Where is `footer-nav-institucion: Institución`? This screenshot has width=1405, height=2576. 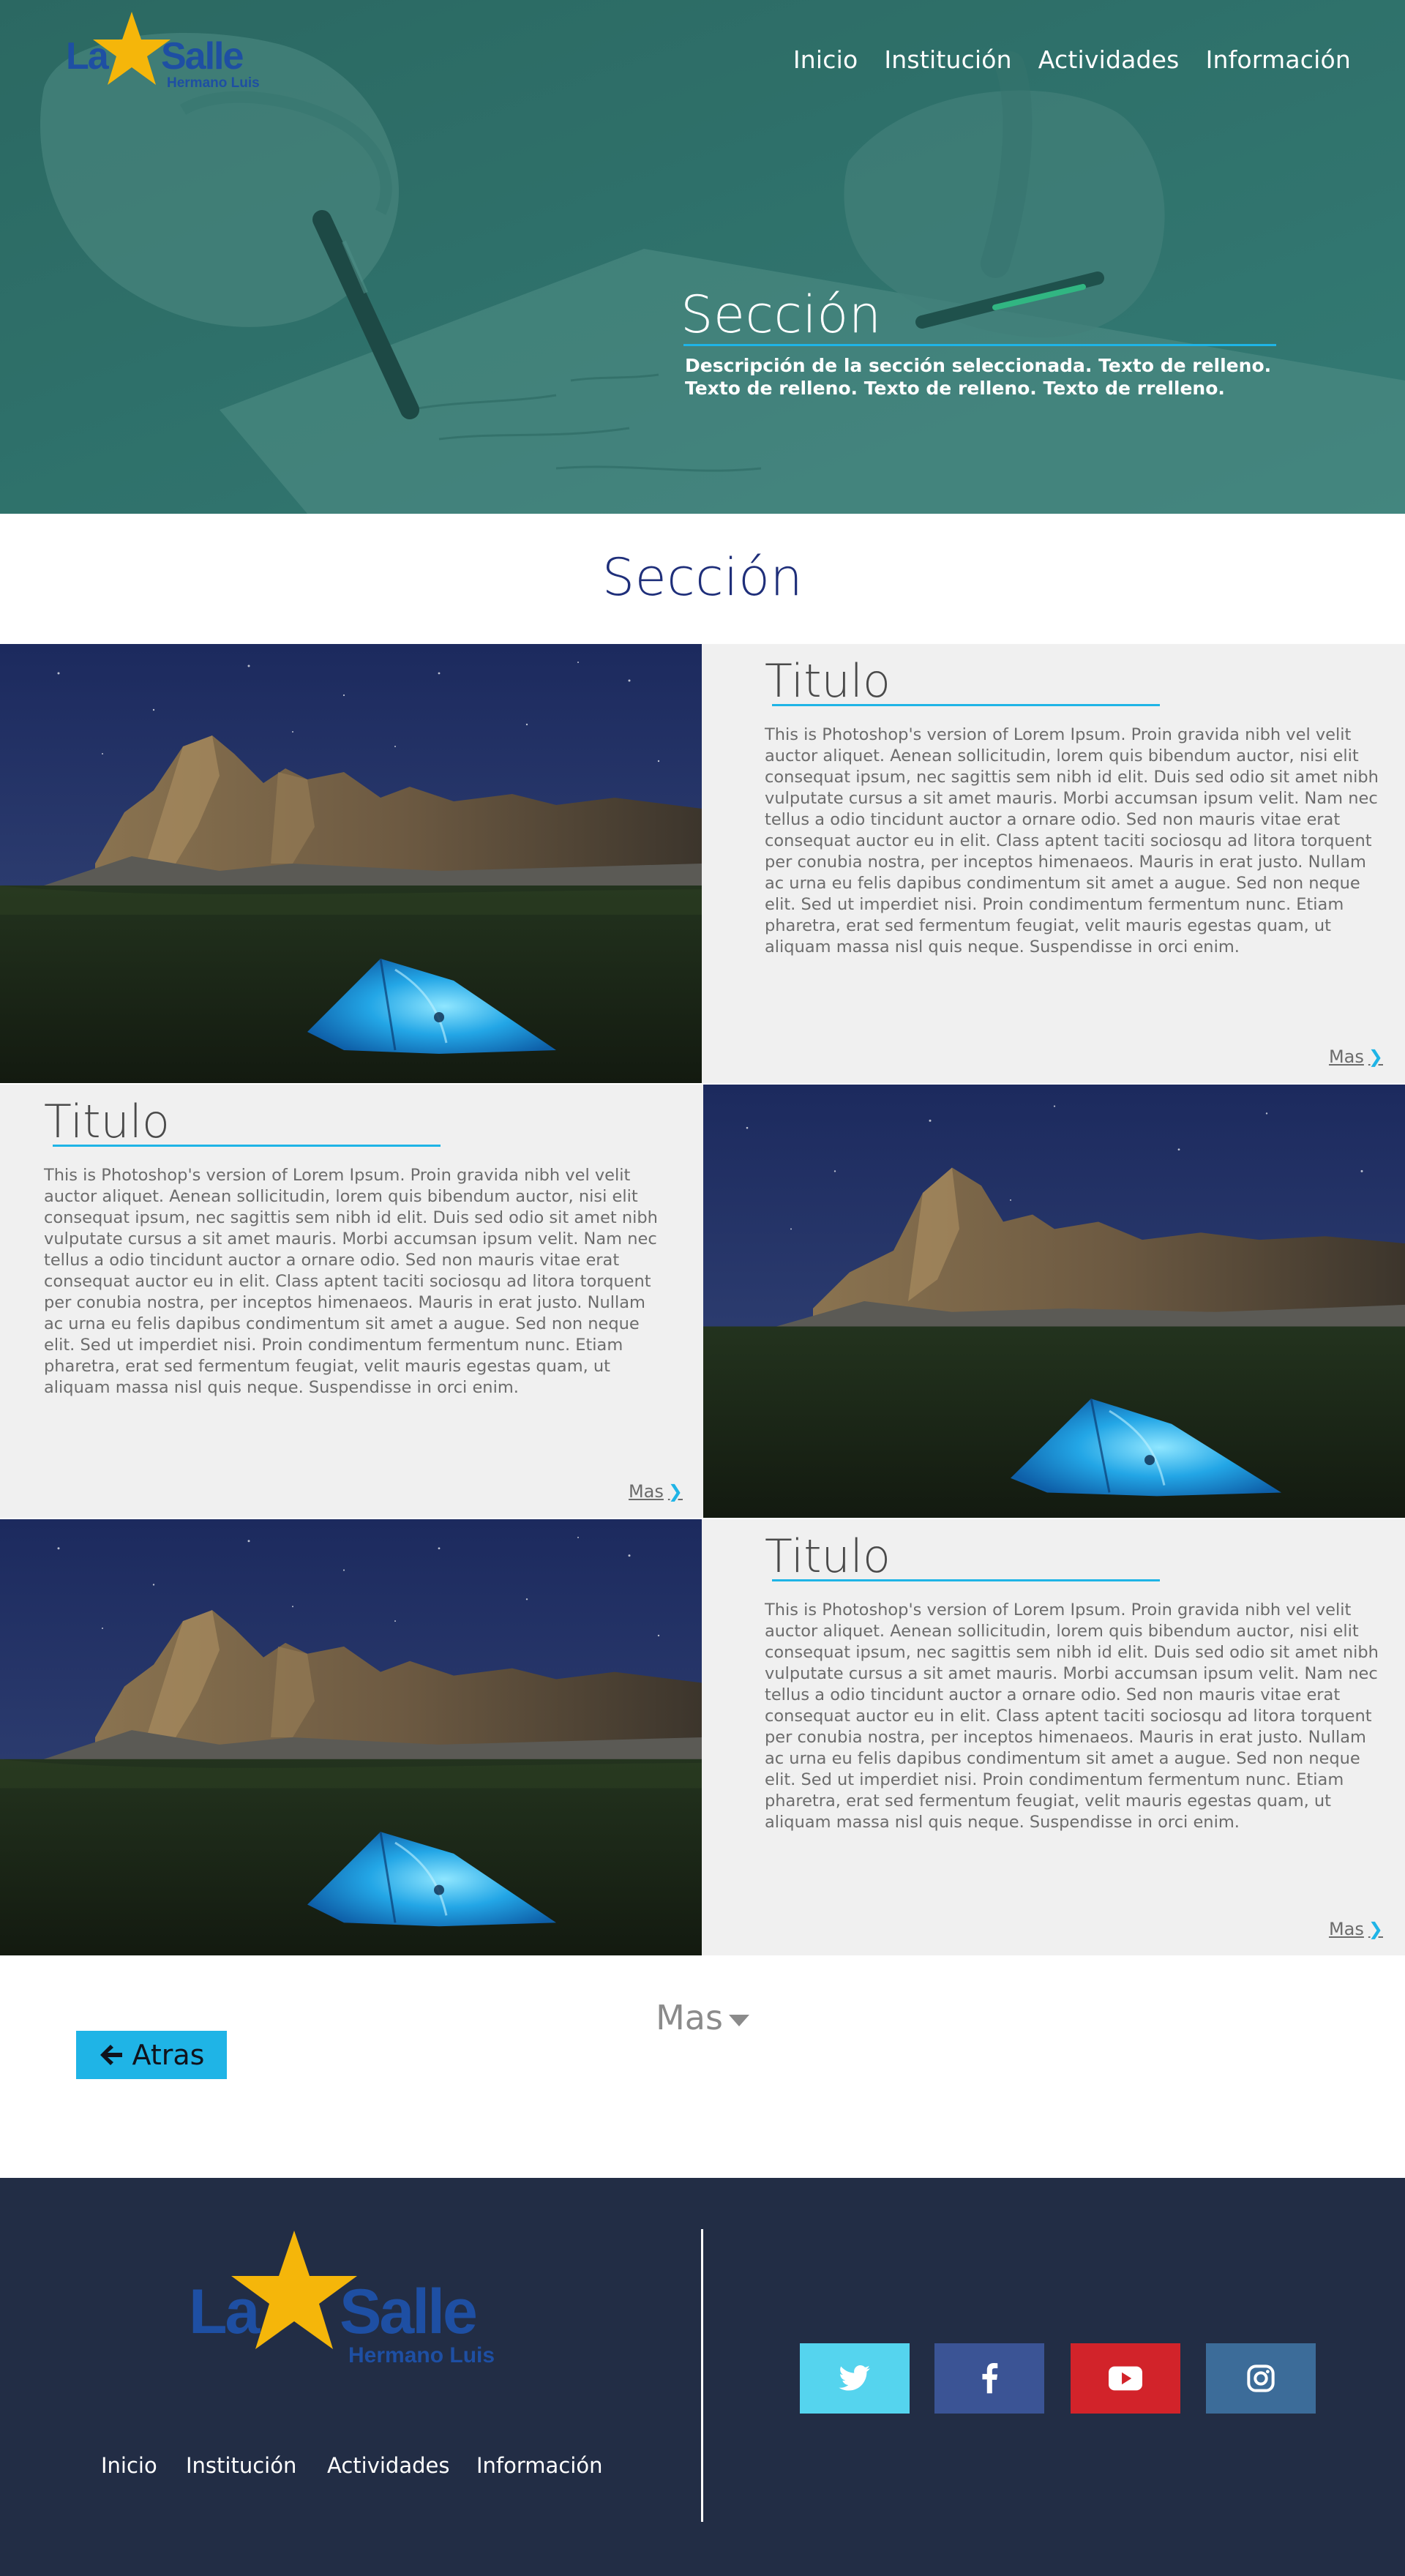 footer-nav-institucion: Institución is located at coordinates (241, 2465).